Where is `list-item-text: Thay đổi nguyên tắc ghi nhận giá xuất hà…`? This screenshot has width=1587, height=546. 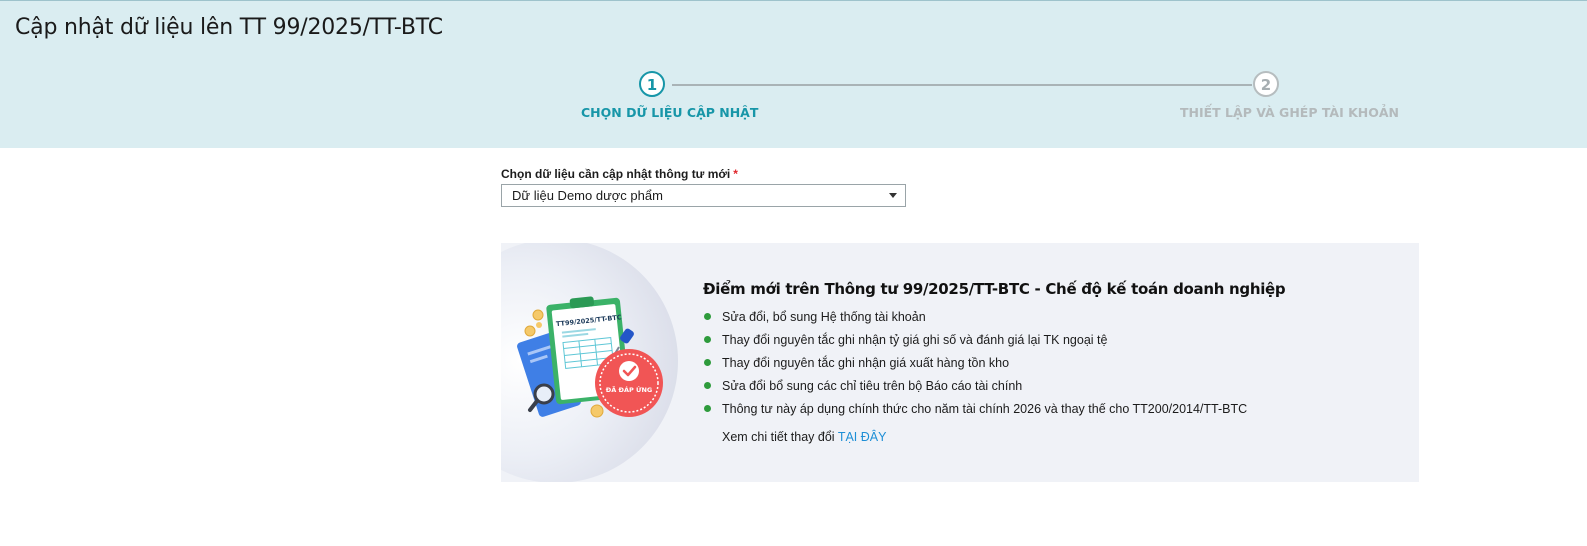
list-item-text: Thay đổi nguyên tắc ghi nhận giá xuất hà… is located at coordinates (866, 363).